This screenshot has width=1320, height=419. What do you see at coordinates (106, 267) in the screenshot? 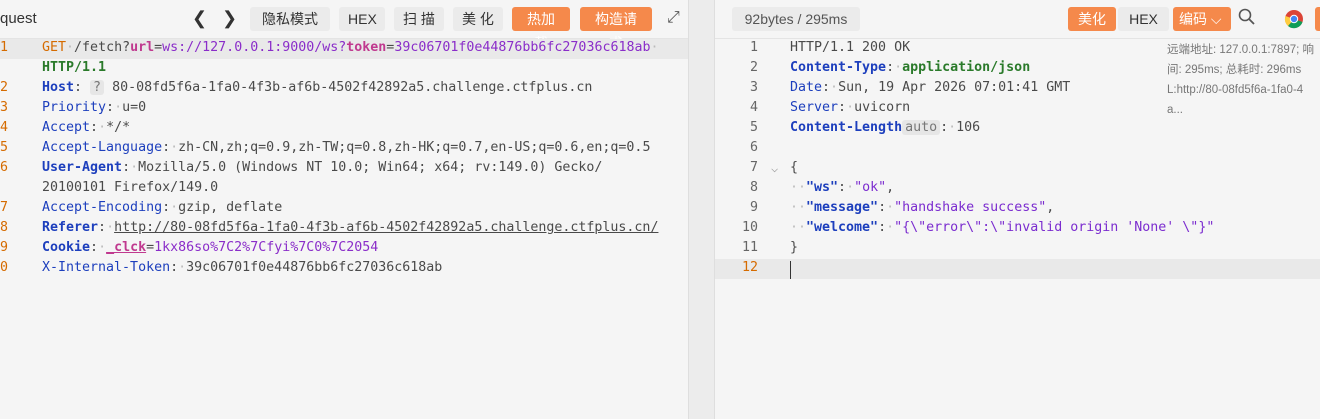
I see `header-key: X-Internal-Token` at bounding box center [106, 267].